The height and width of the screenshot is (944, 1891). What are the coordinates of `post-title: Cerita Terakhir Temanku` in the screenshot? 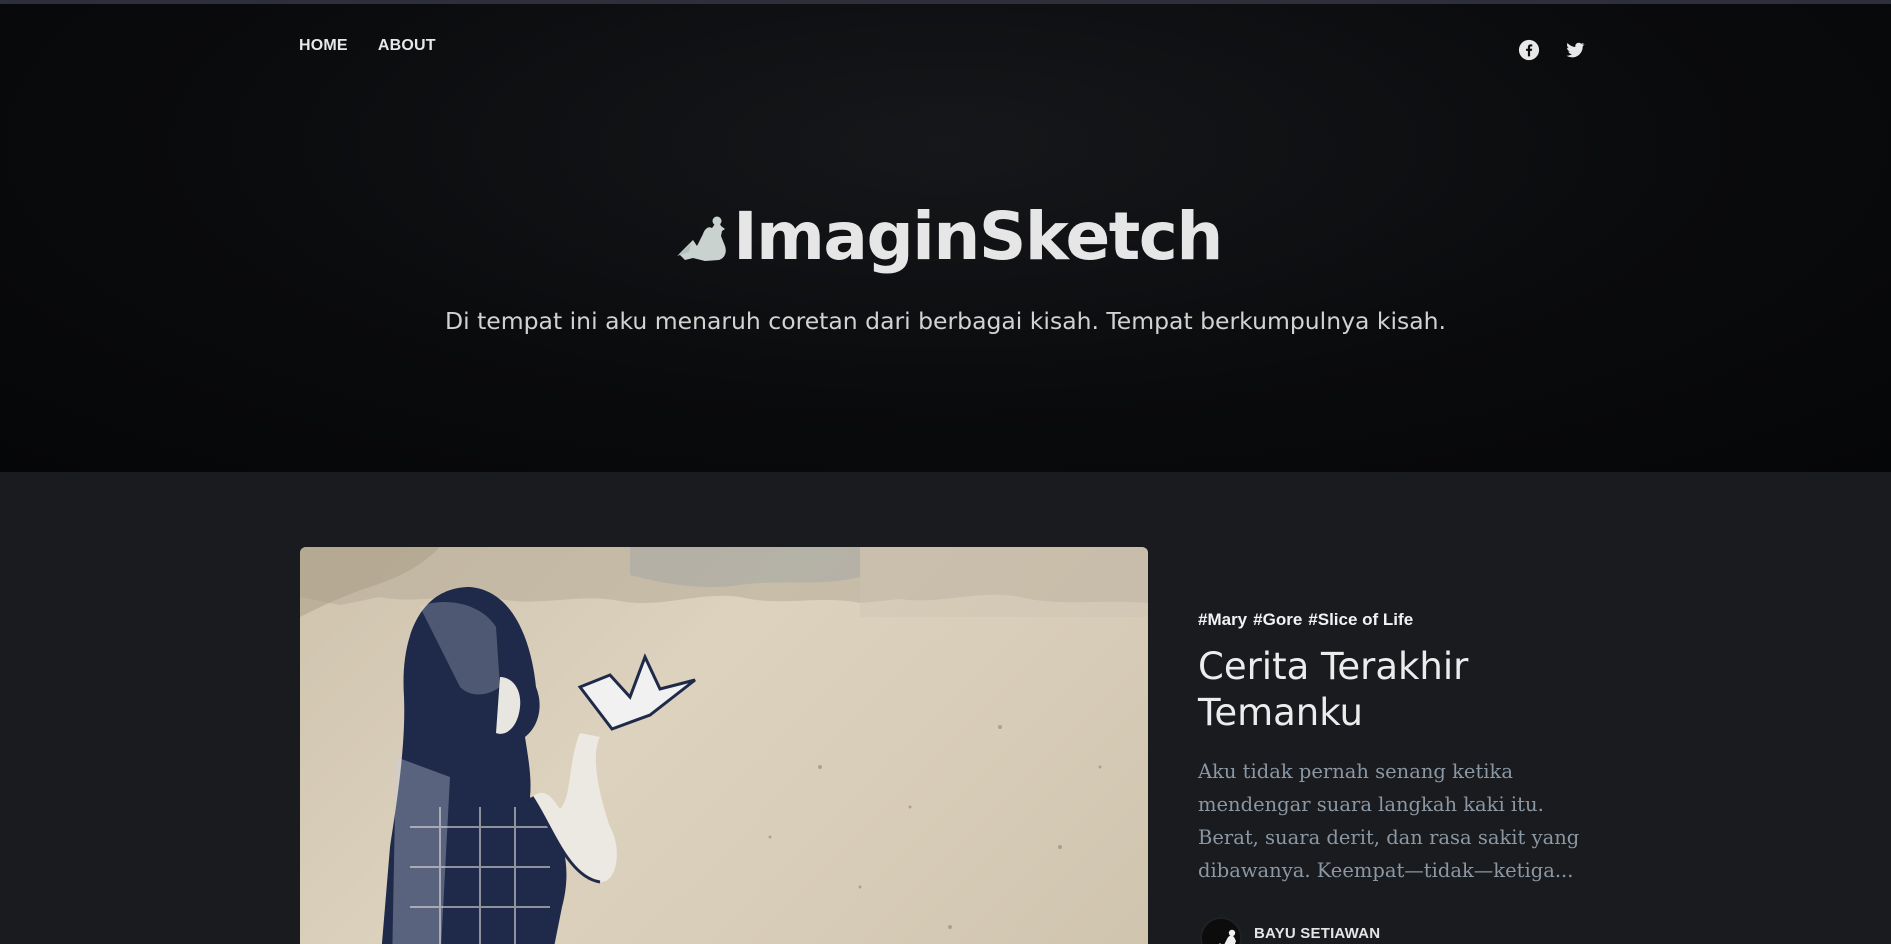 It's located at (1398, 690).